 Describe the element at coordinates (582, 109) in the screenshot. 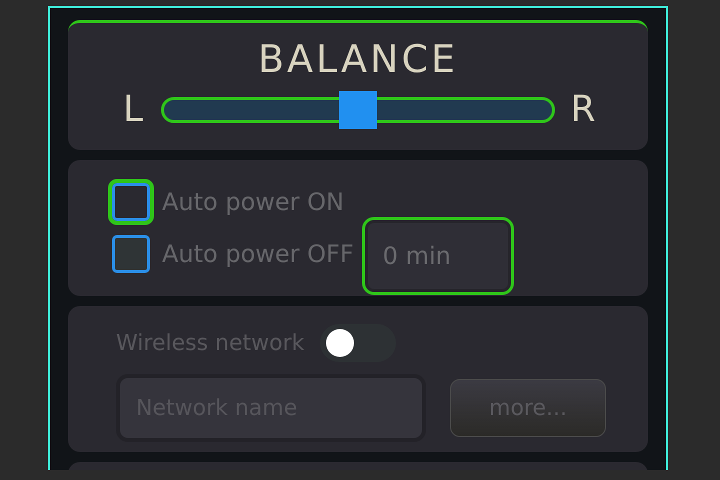

I see `right-label: R` at that location.